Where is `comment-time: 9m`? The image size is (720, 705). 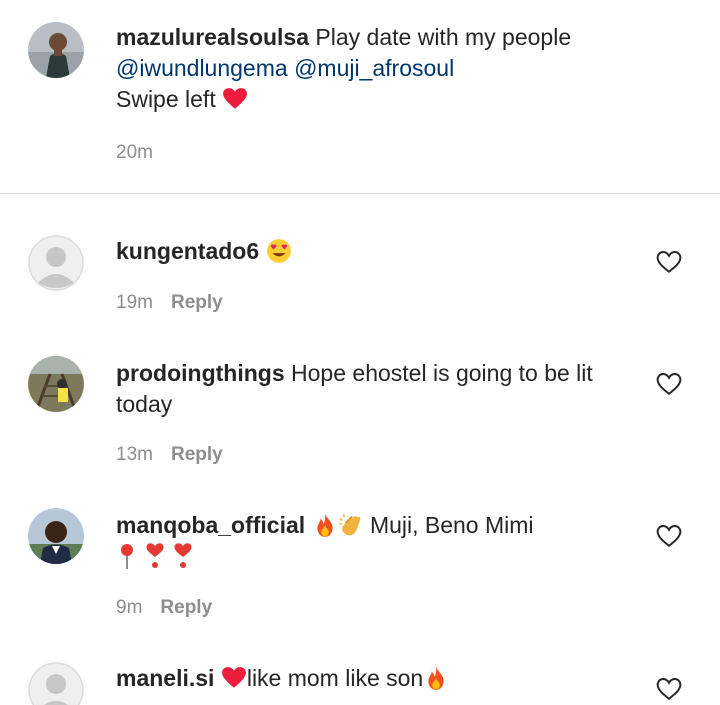
comment-time: 9m is located at coordinates (129, 607).